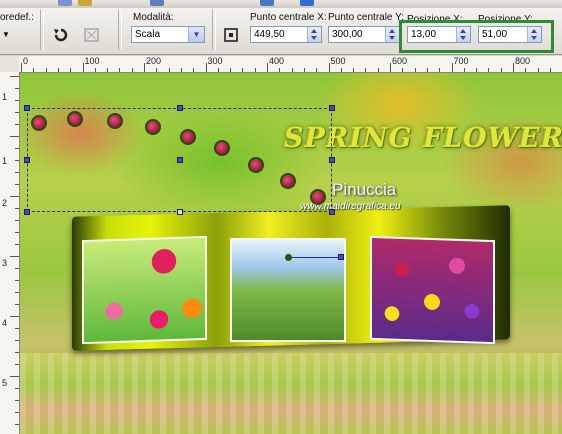 Image resolution: width=562 pixels, height=434 pixels. What do you see at coordinates (307, 3) in the screenshot?
I see `help-icon` at bounding box center [307, 3].